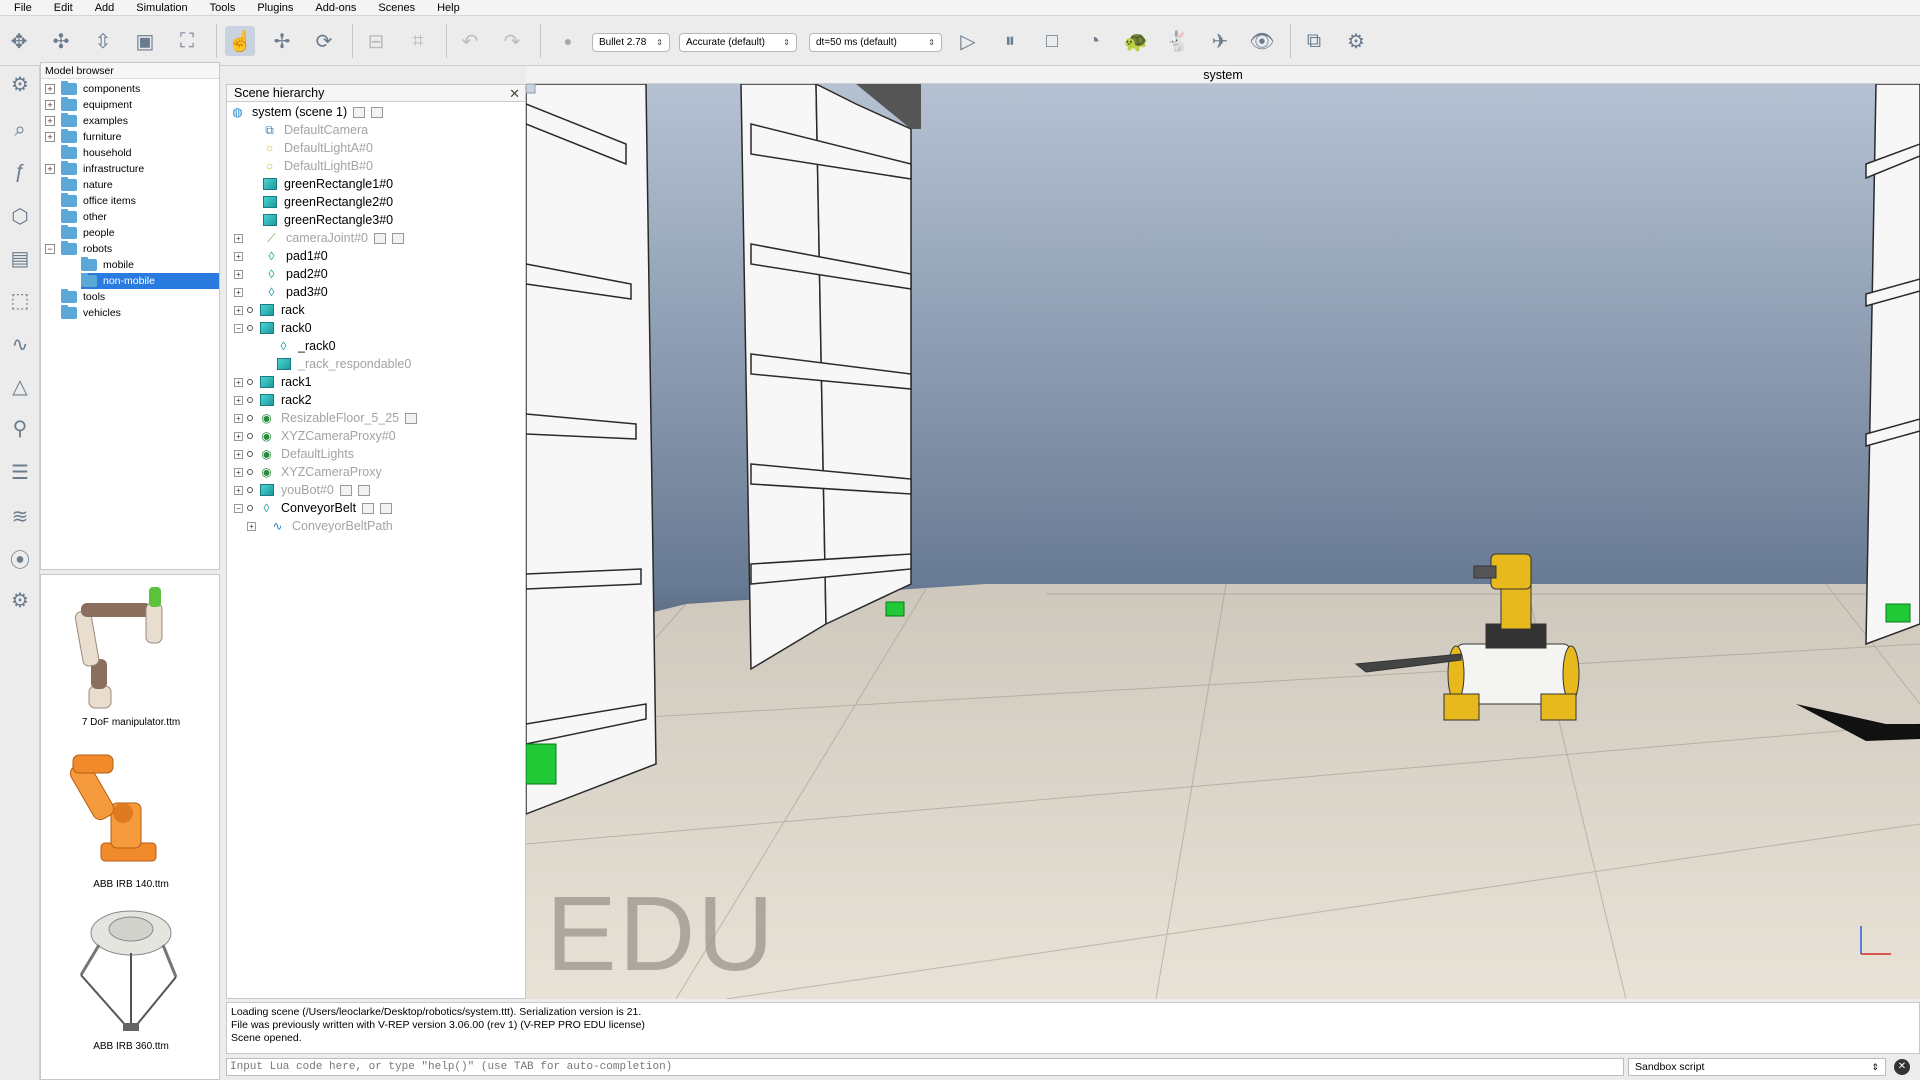  I want to click on menu-plugins: Plugins, so click(275, 8).